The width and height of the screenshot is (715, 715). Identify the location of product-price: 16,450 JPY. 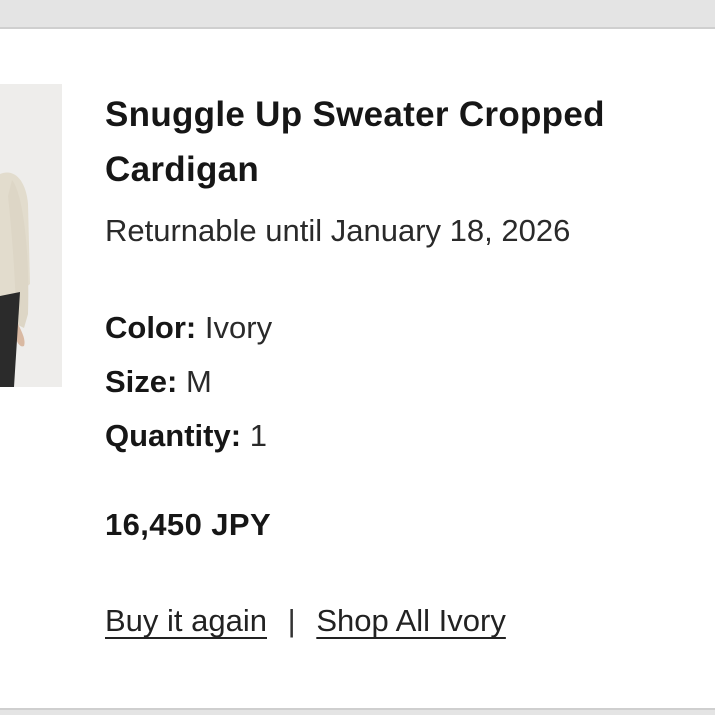
(188, 524).